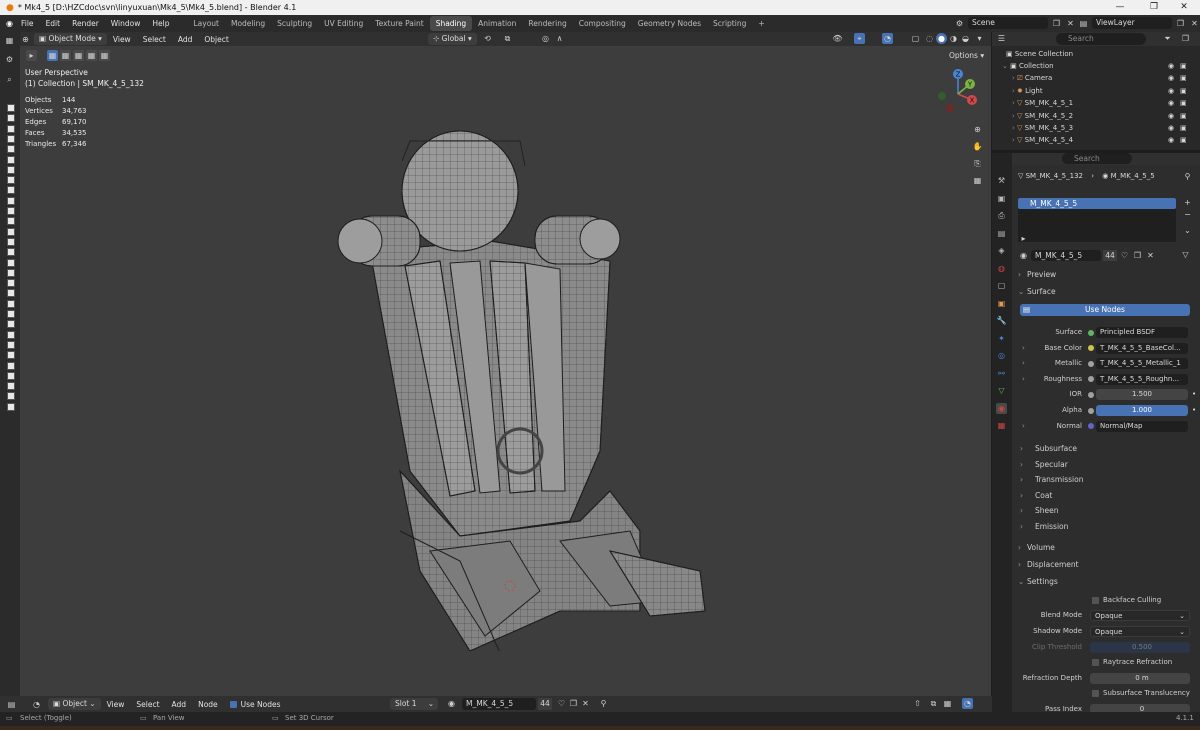  Describe the element at coordinates (1142, 395) in the screenshot. I see `field-value: 1.500` at that location.